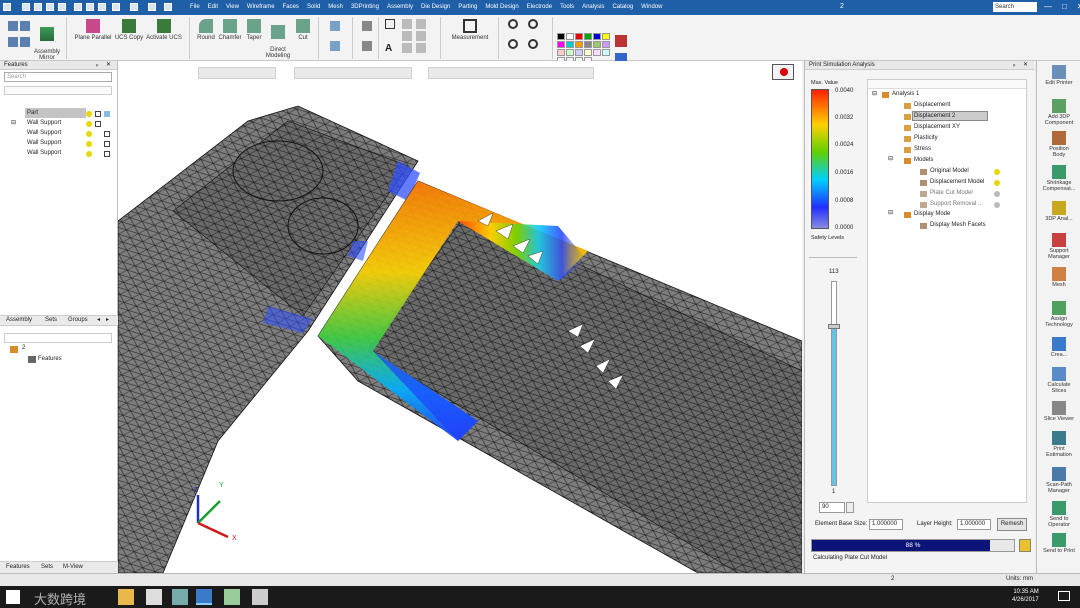 This screenshot has width=1080, height=608. What do you see at coordinates (1058, 543) in the screenshot?
I see `toolbar-send-to-print: Send to Print` at bounding box center [1058, 543].